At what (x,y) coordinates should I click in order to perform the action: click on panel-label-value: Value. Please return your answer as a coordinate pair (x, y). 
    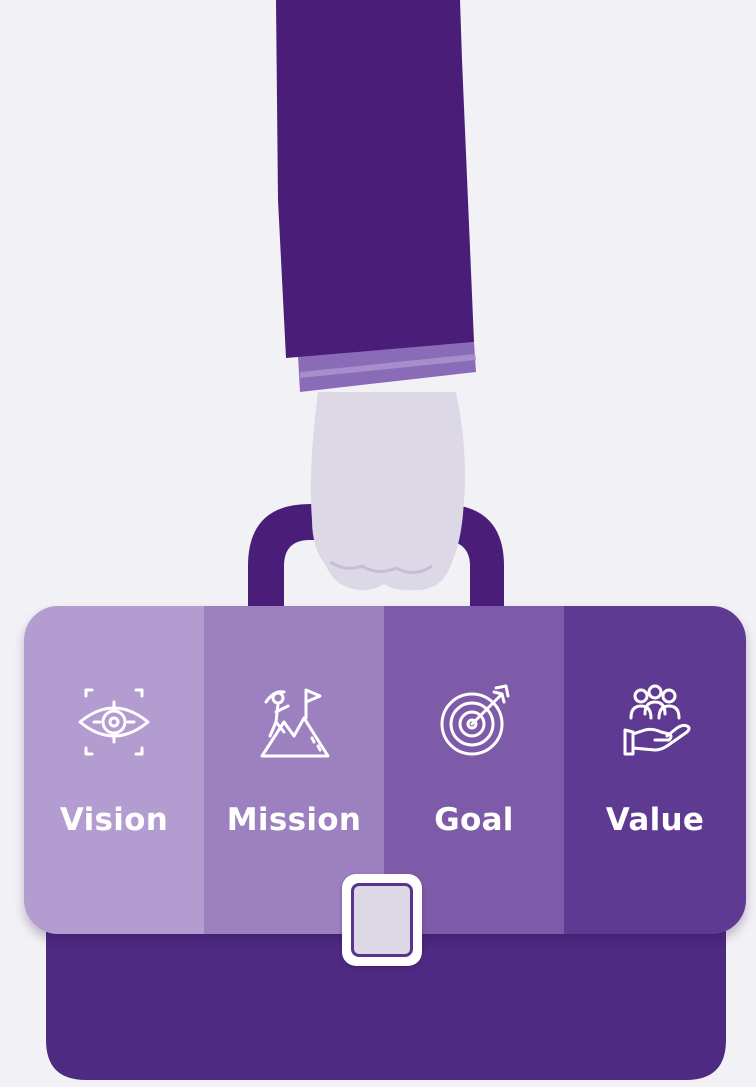
    Looking at the image, I should click on (655, 820).